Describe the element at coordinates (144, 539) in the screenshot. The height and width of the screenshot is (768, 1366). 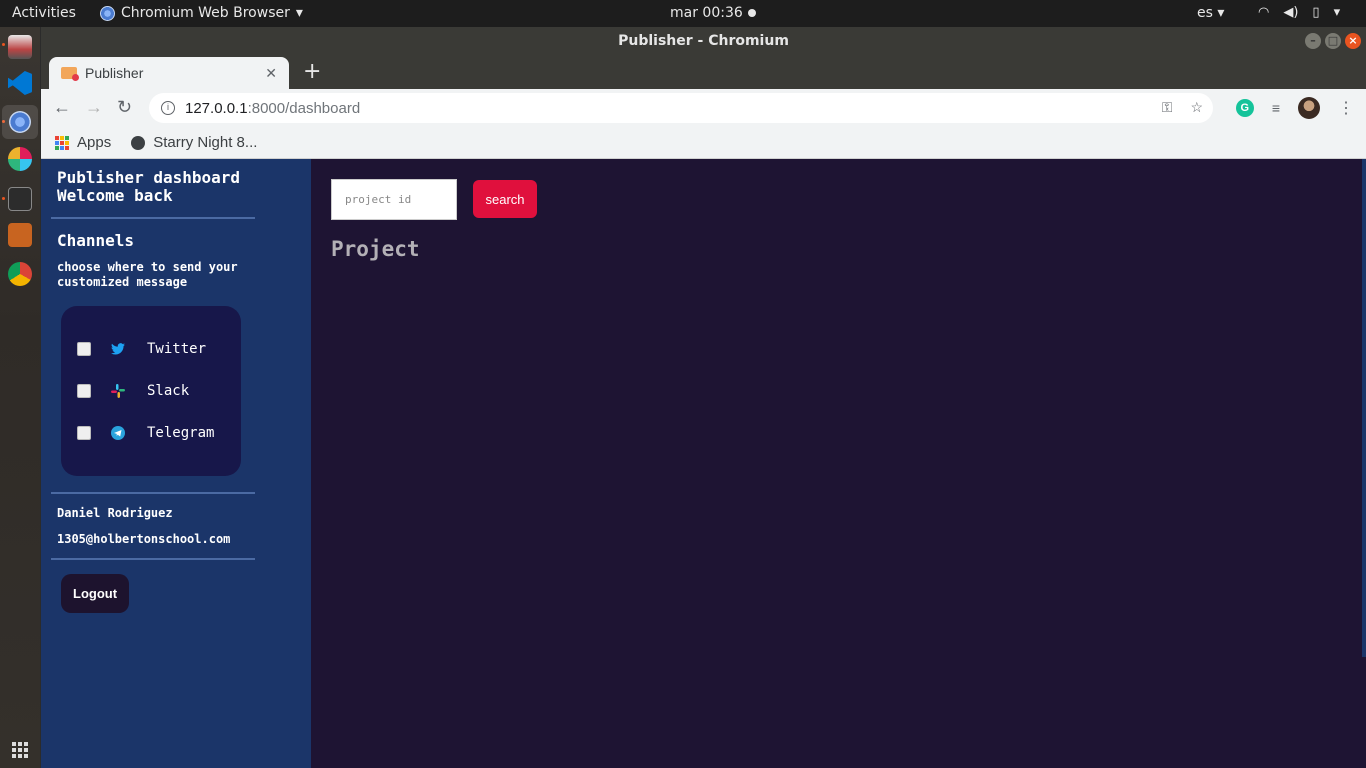
I see `user-email: 1305@holbertonschool.com` at that location.